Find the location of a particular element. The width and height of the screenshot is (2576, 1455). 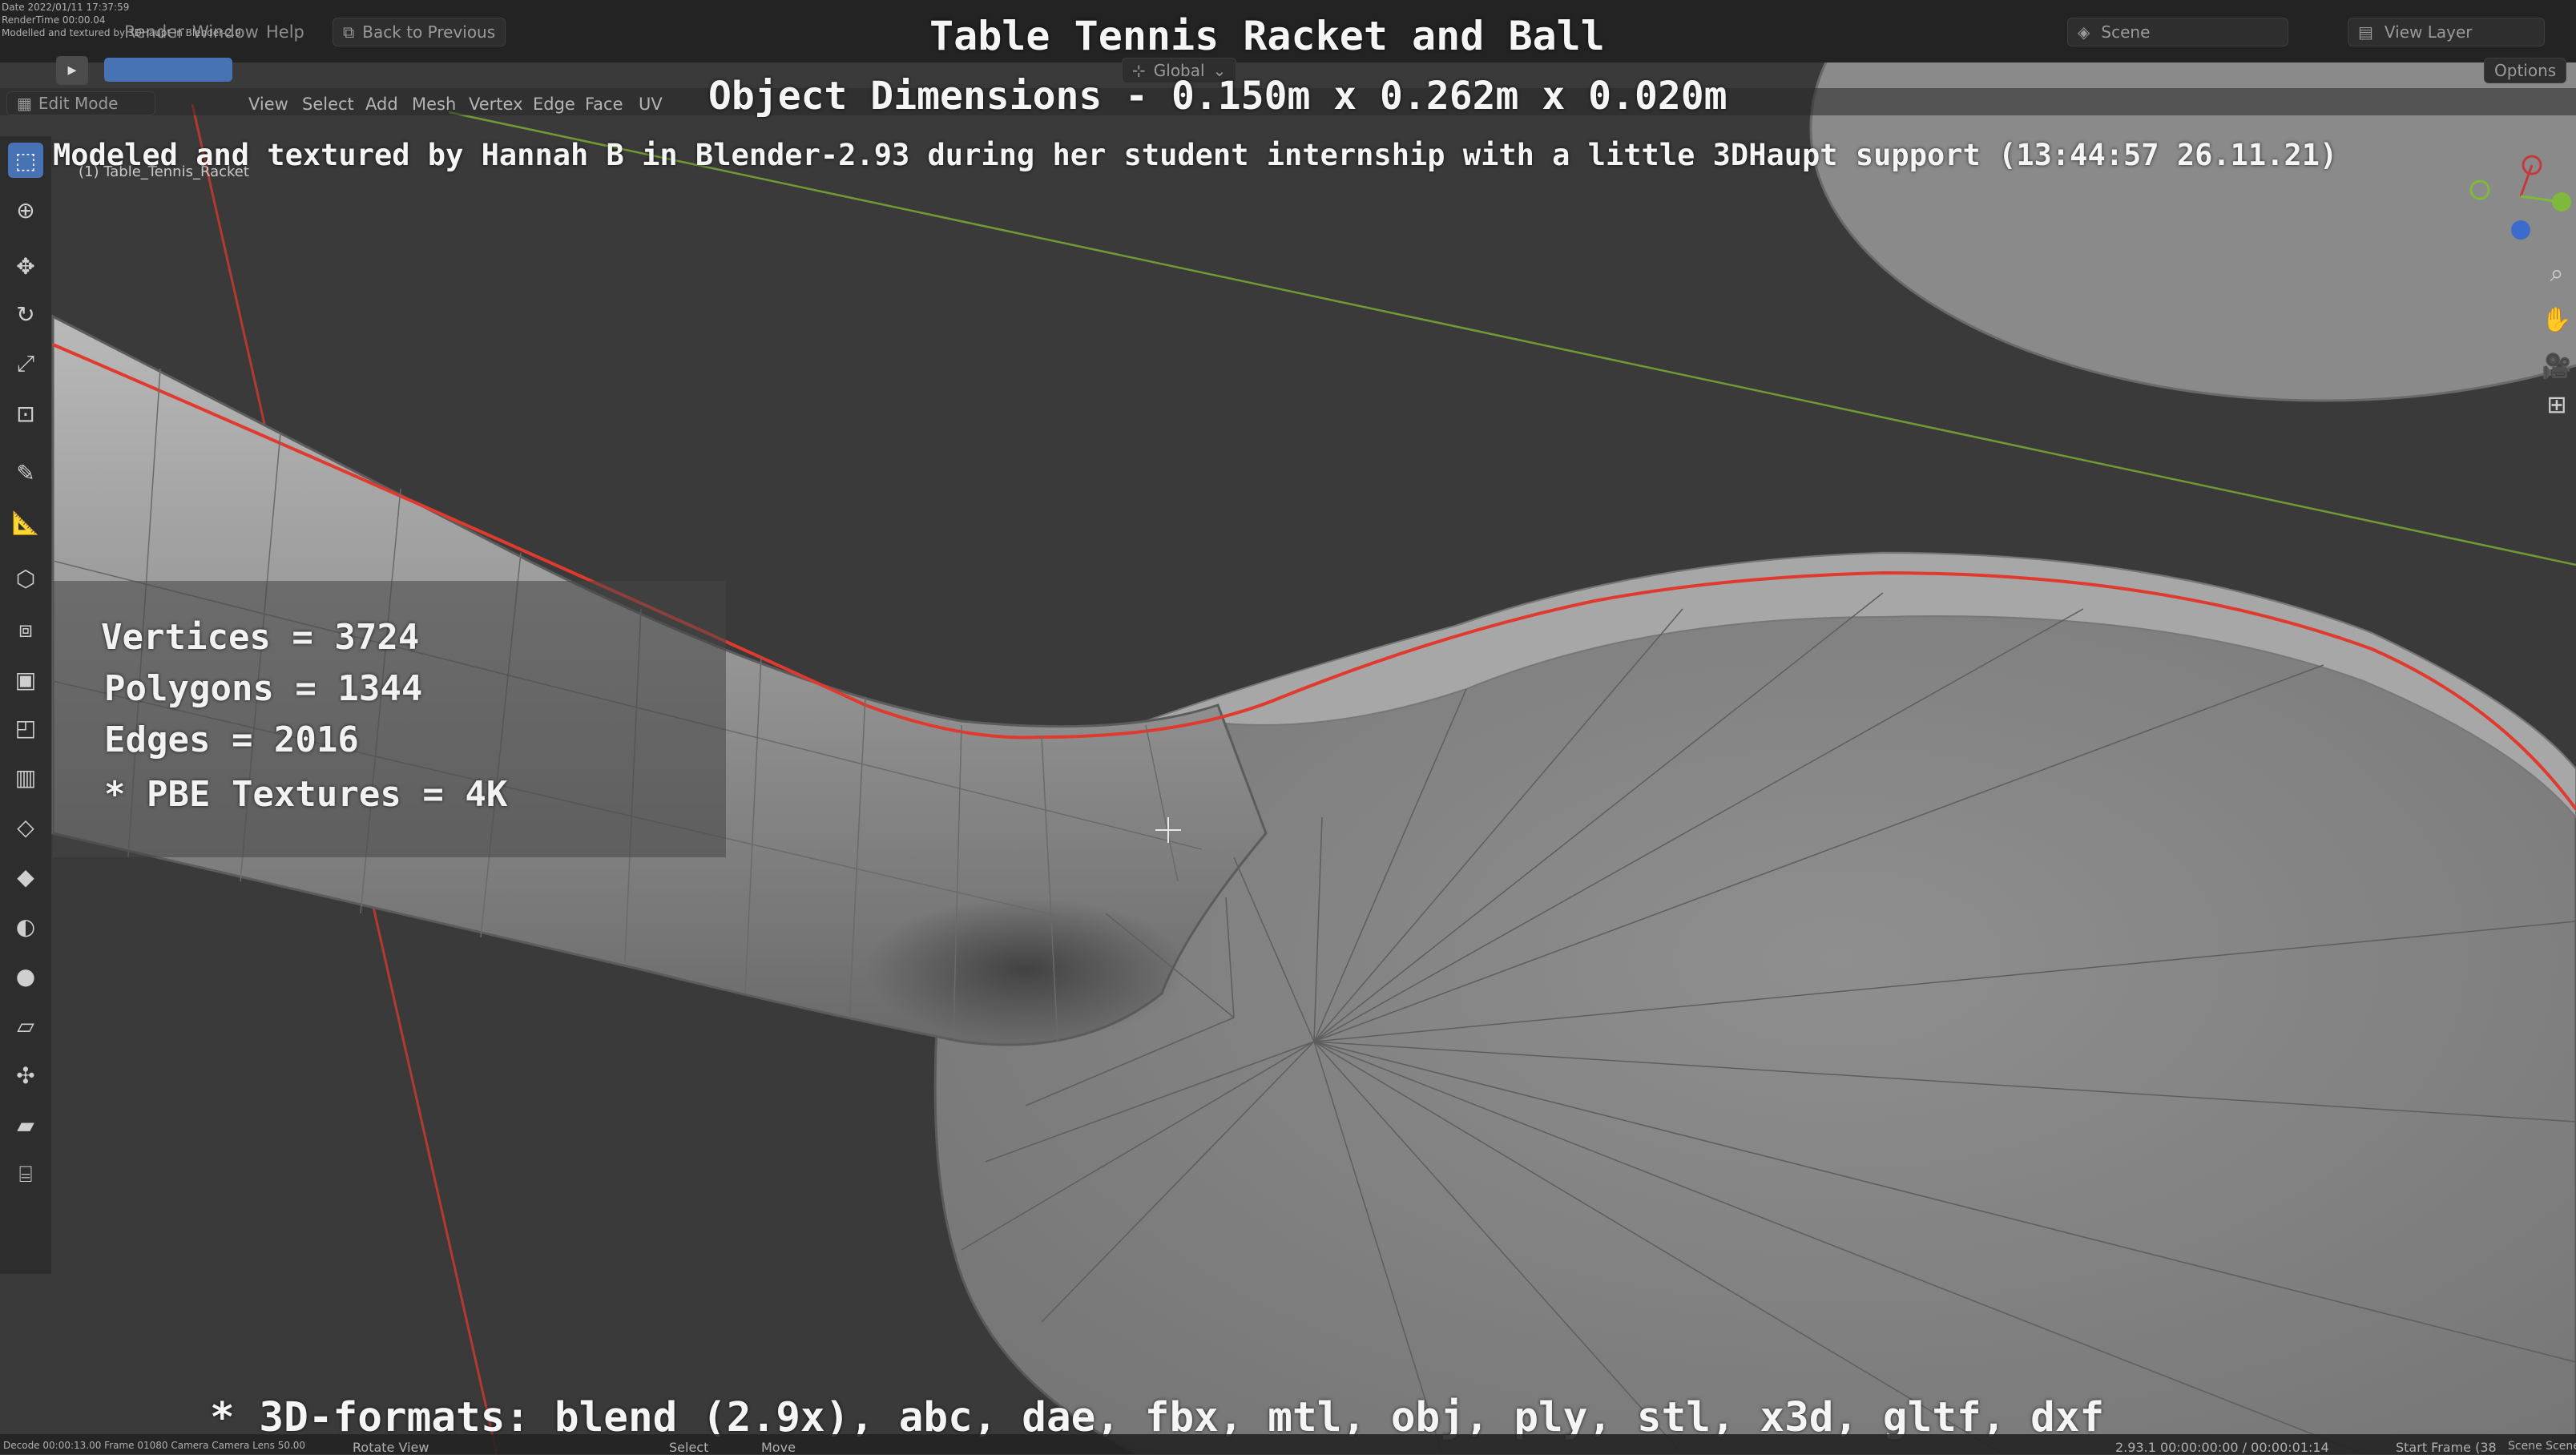

grid-icon: ⊞ is located at coordinates (2557, 404).